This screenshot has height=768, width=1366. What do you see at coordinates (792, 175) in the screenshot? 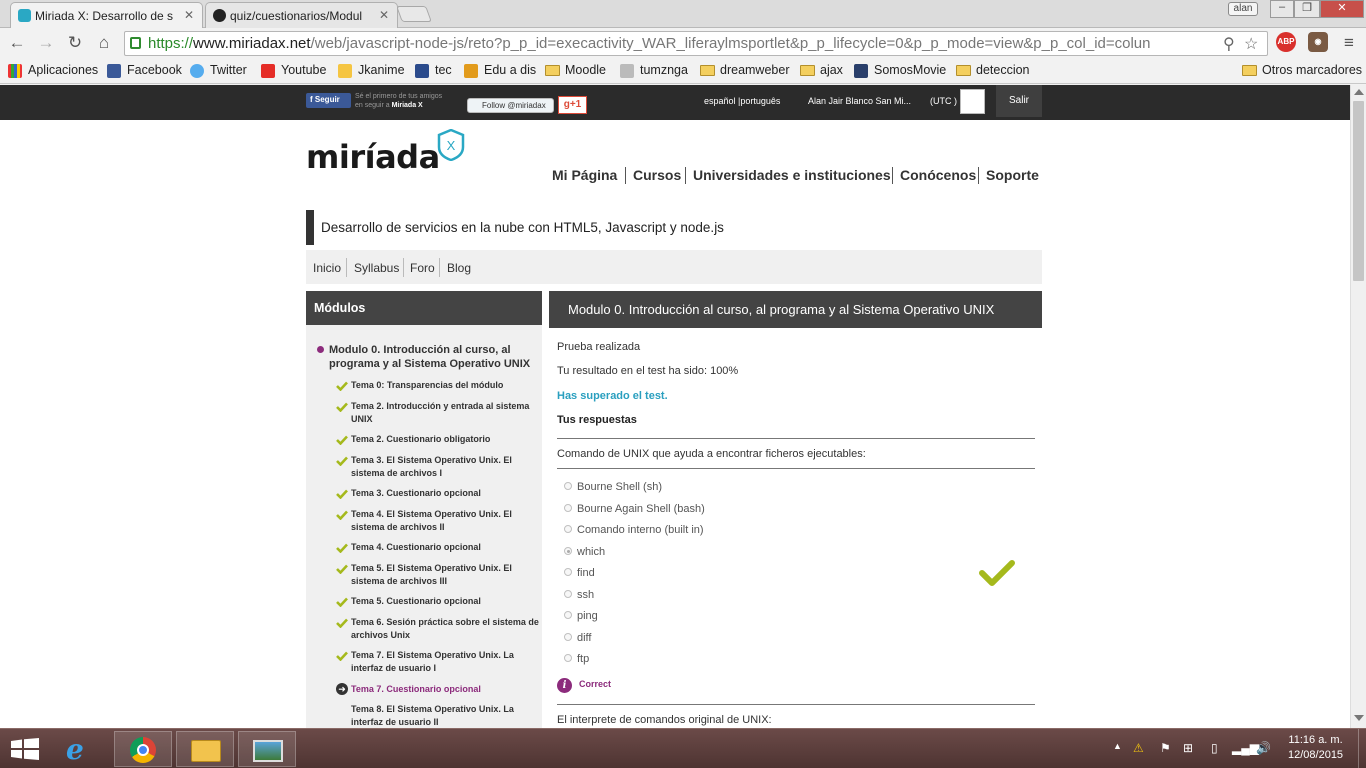
I see `nav-universidades: Universidades e instituciones` at bounding box center [792, 175].